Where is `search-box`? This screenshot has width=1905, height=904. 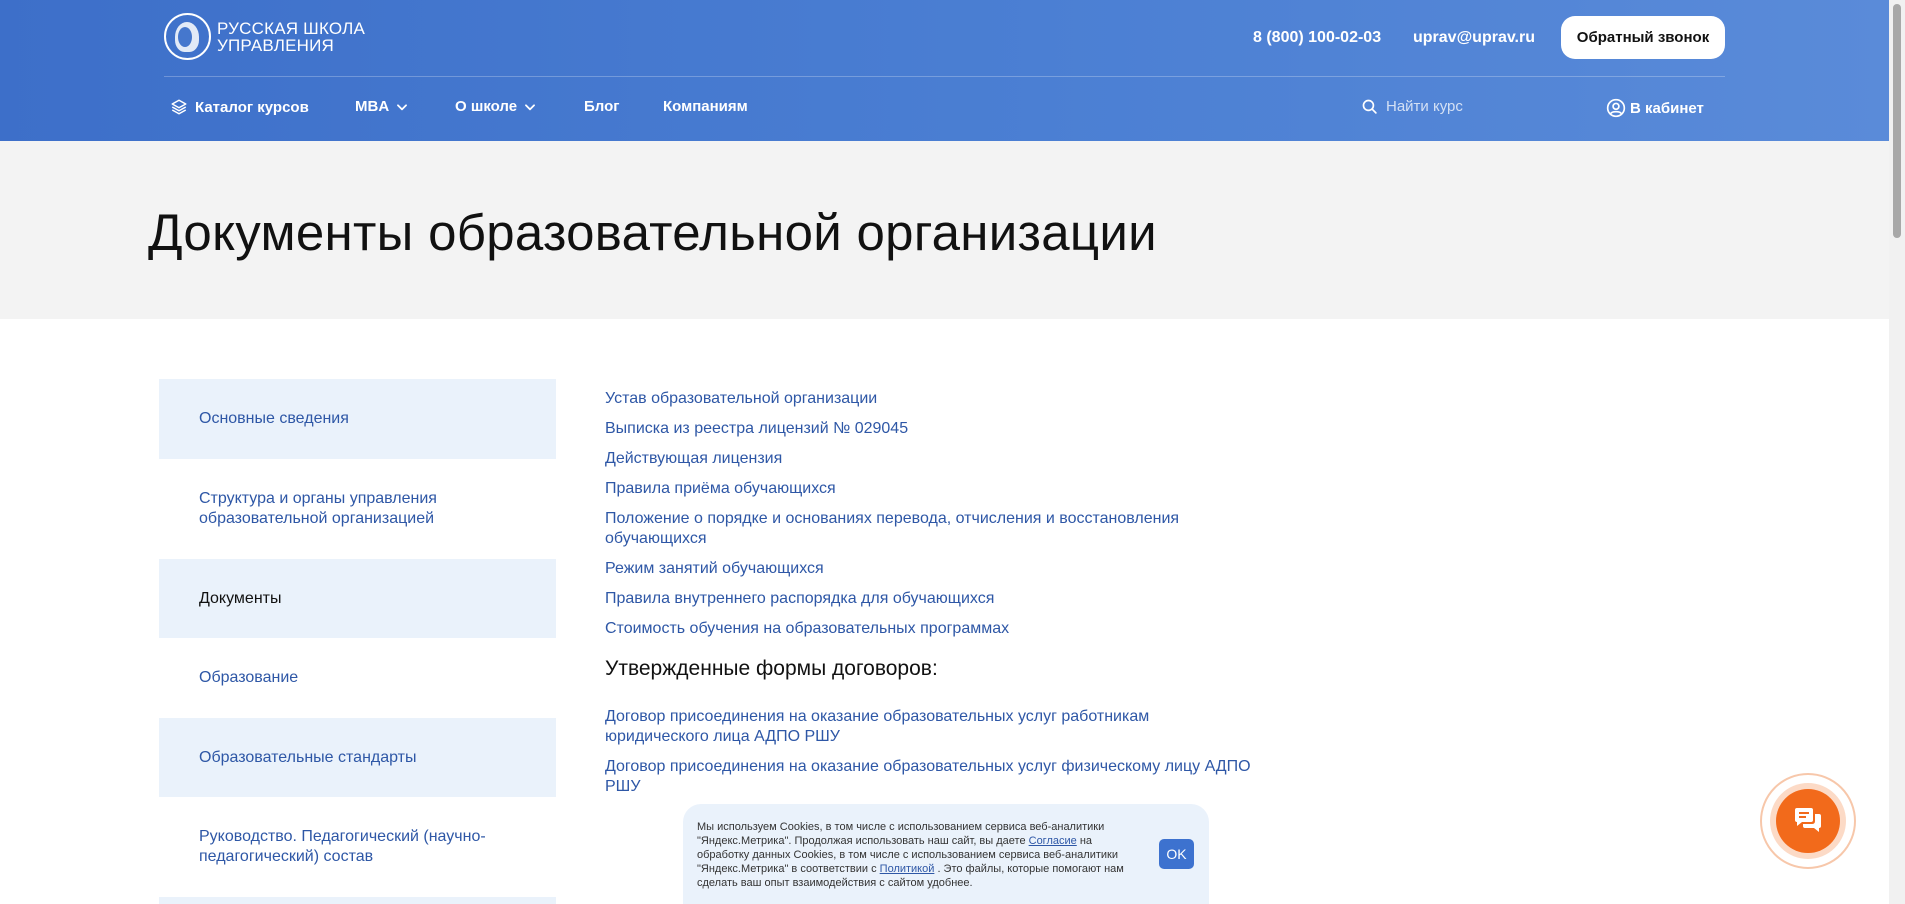
search-box is located at coordinates (1448, 106).